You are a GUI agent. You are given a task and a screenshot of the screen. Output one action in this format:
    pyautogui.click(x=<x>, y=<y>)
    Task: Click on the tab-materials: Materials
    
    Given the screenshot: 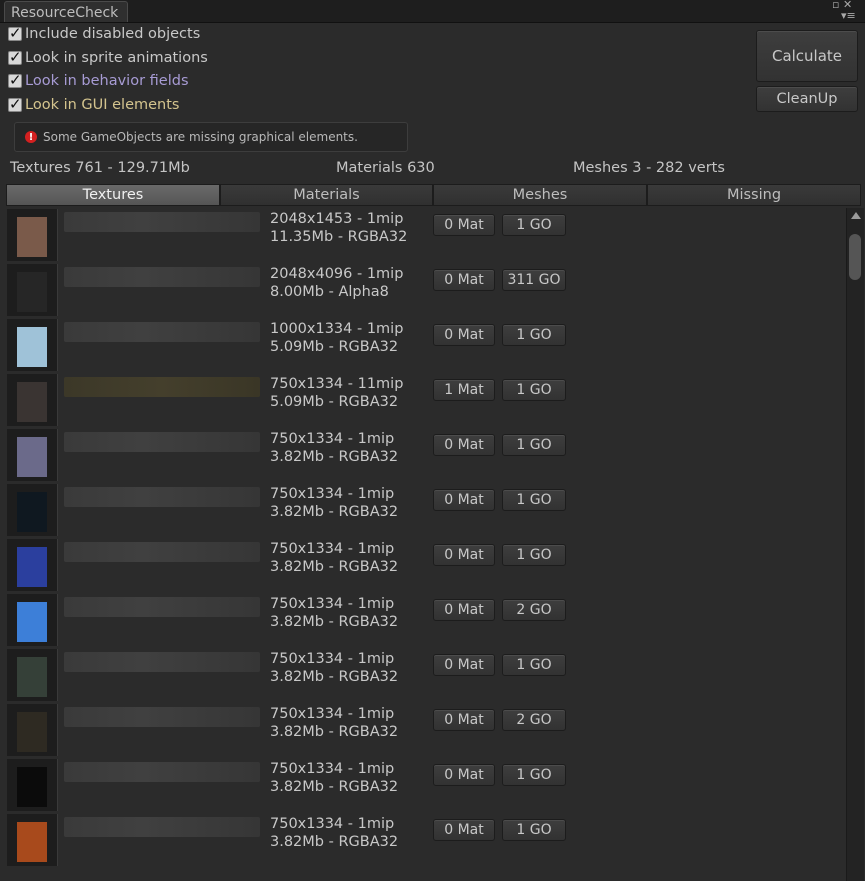 What is the action you would take?
    pyautogui.click(x=326, y=195)
    